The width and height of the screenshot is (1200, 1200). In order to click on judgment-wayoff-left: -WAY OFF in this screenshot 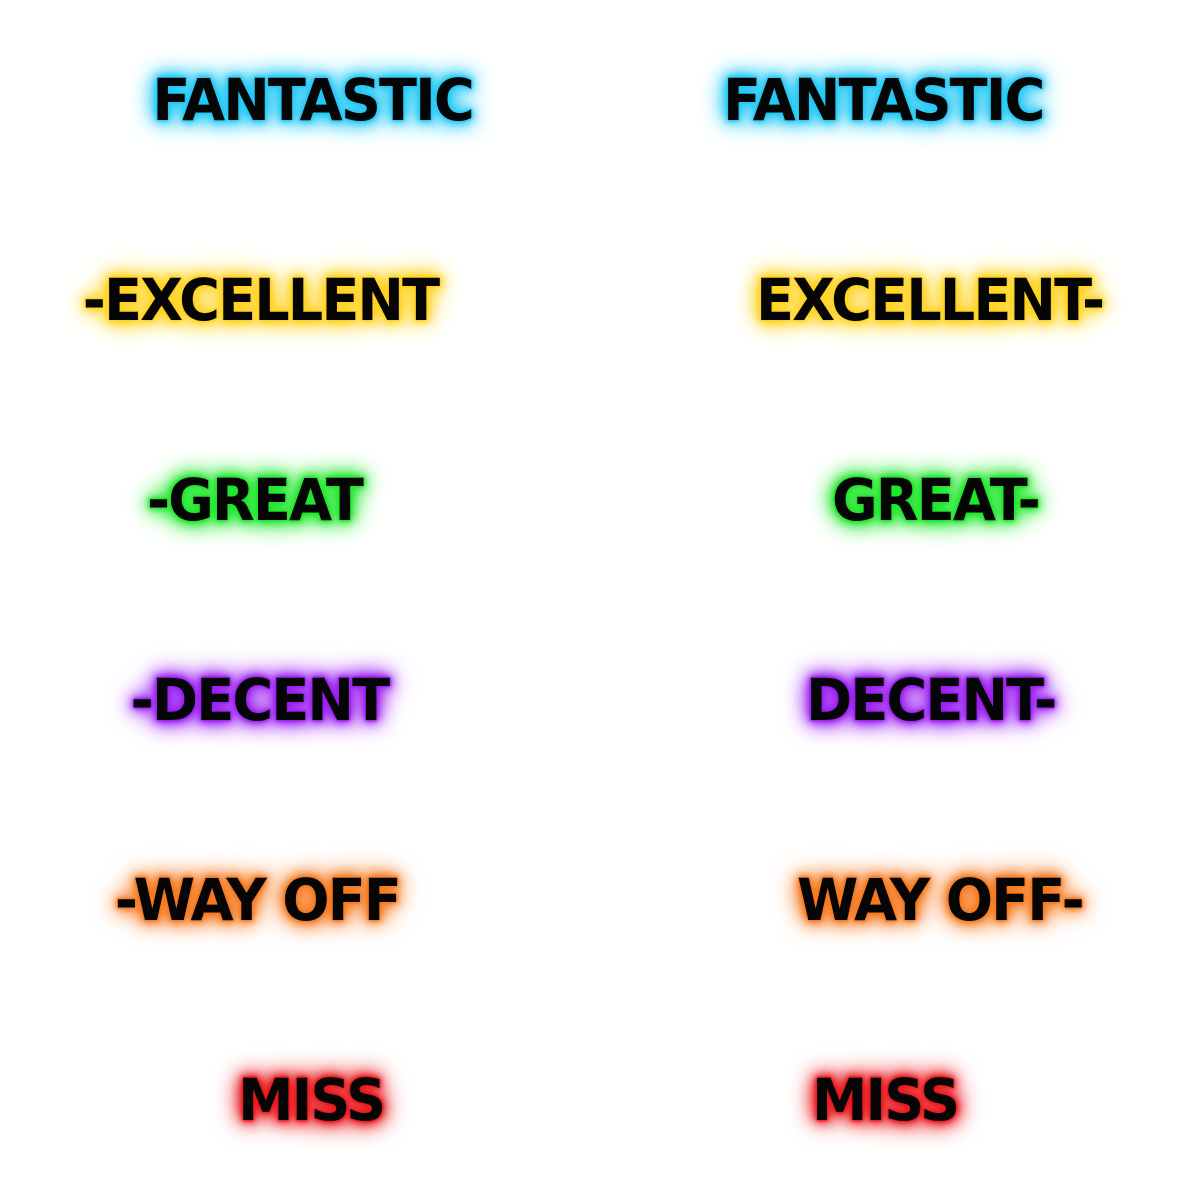, I will do `click(258, 900)`.